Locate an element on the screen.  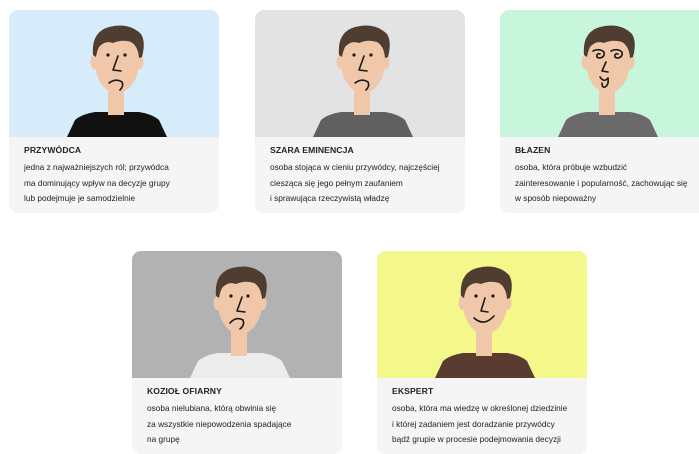
portrait-koziol-ofiarny is located at coordinates (237, 314).